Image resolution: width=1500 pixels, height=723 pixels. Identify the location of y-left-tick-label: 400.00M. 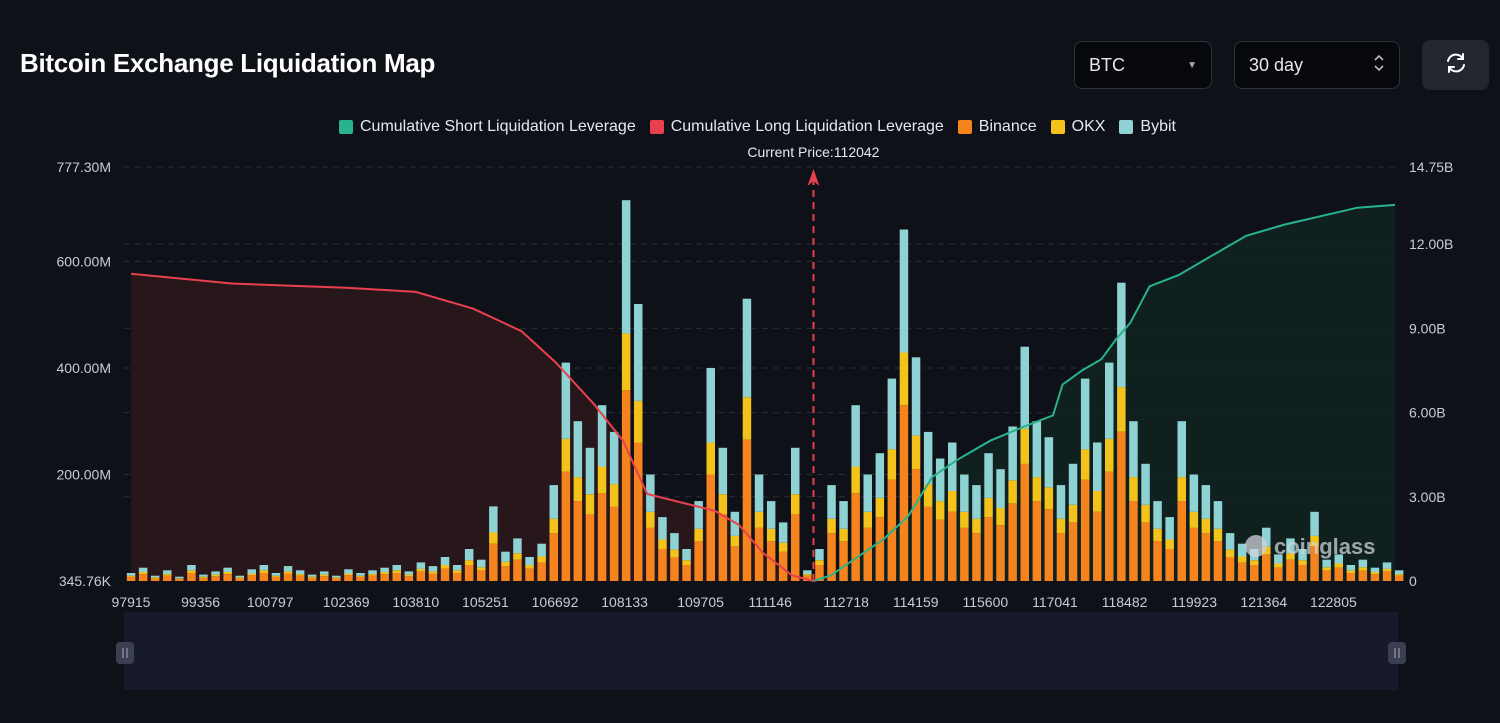
(84, 368).